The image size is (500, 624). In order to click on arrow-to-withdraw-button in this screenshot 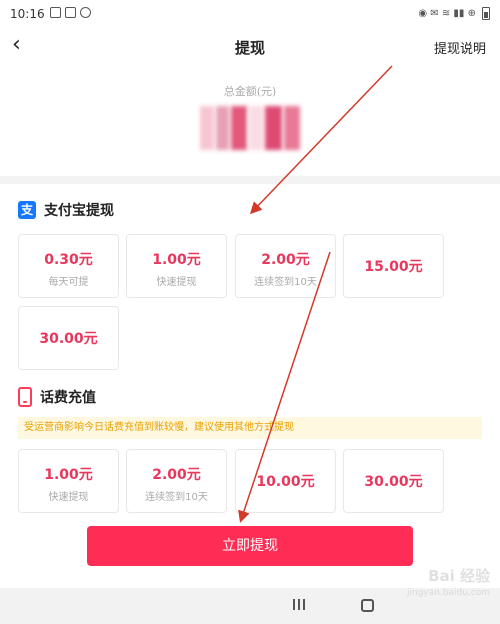, I will do `click(284, 387)`.